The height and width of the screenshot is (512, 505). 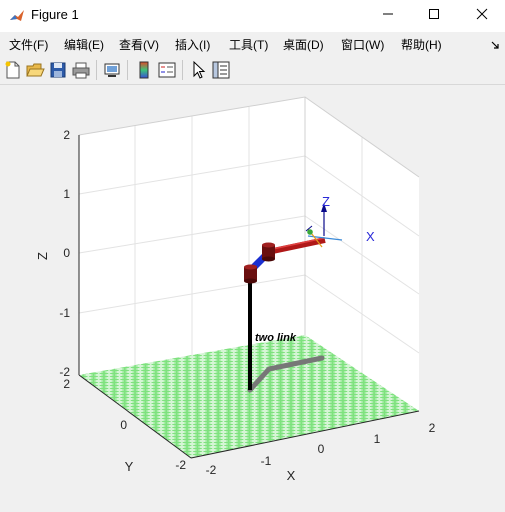 I want to click on menu-insert: 插入(I), so click(x=192, y=44).